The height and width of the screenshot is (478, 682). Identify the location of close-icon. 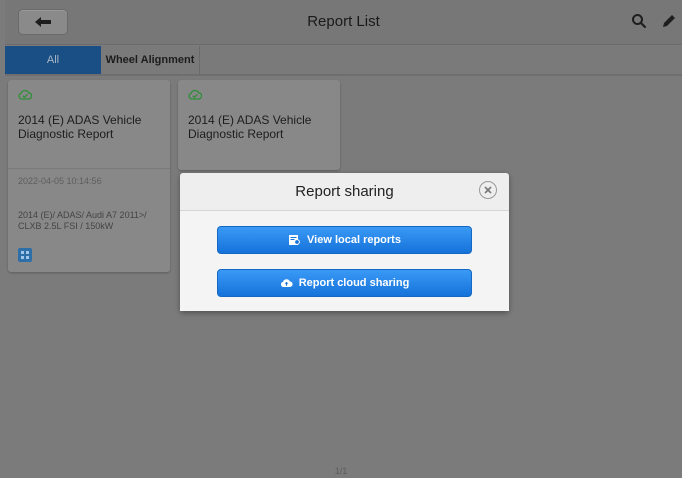
(488, 190).